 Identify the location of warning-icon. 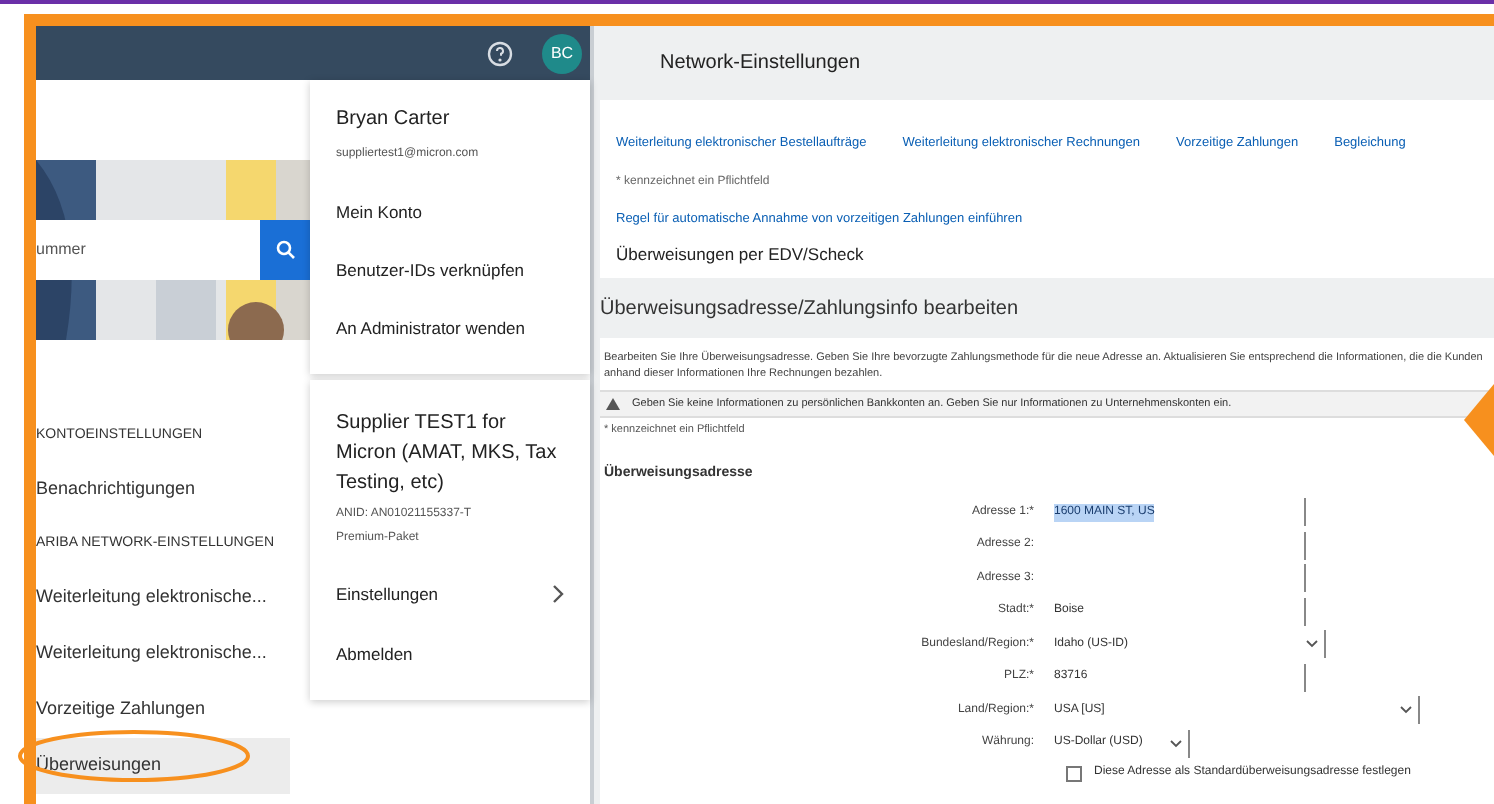
(613, 404).